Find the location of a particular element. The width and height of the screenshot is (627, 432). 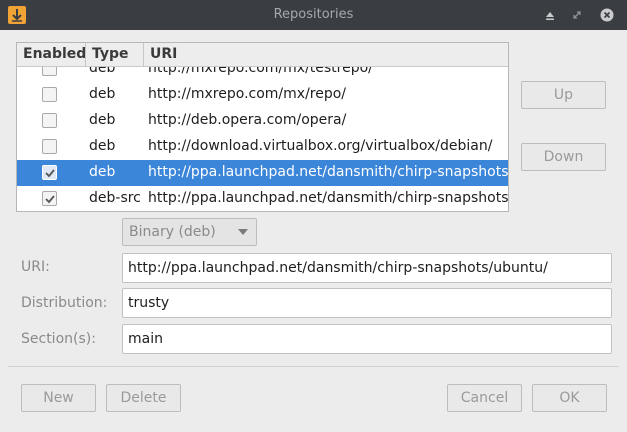

distribution-label: Distribution: is located at coordinates (64, 303).